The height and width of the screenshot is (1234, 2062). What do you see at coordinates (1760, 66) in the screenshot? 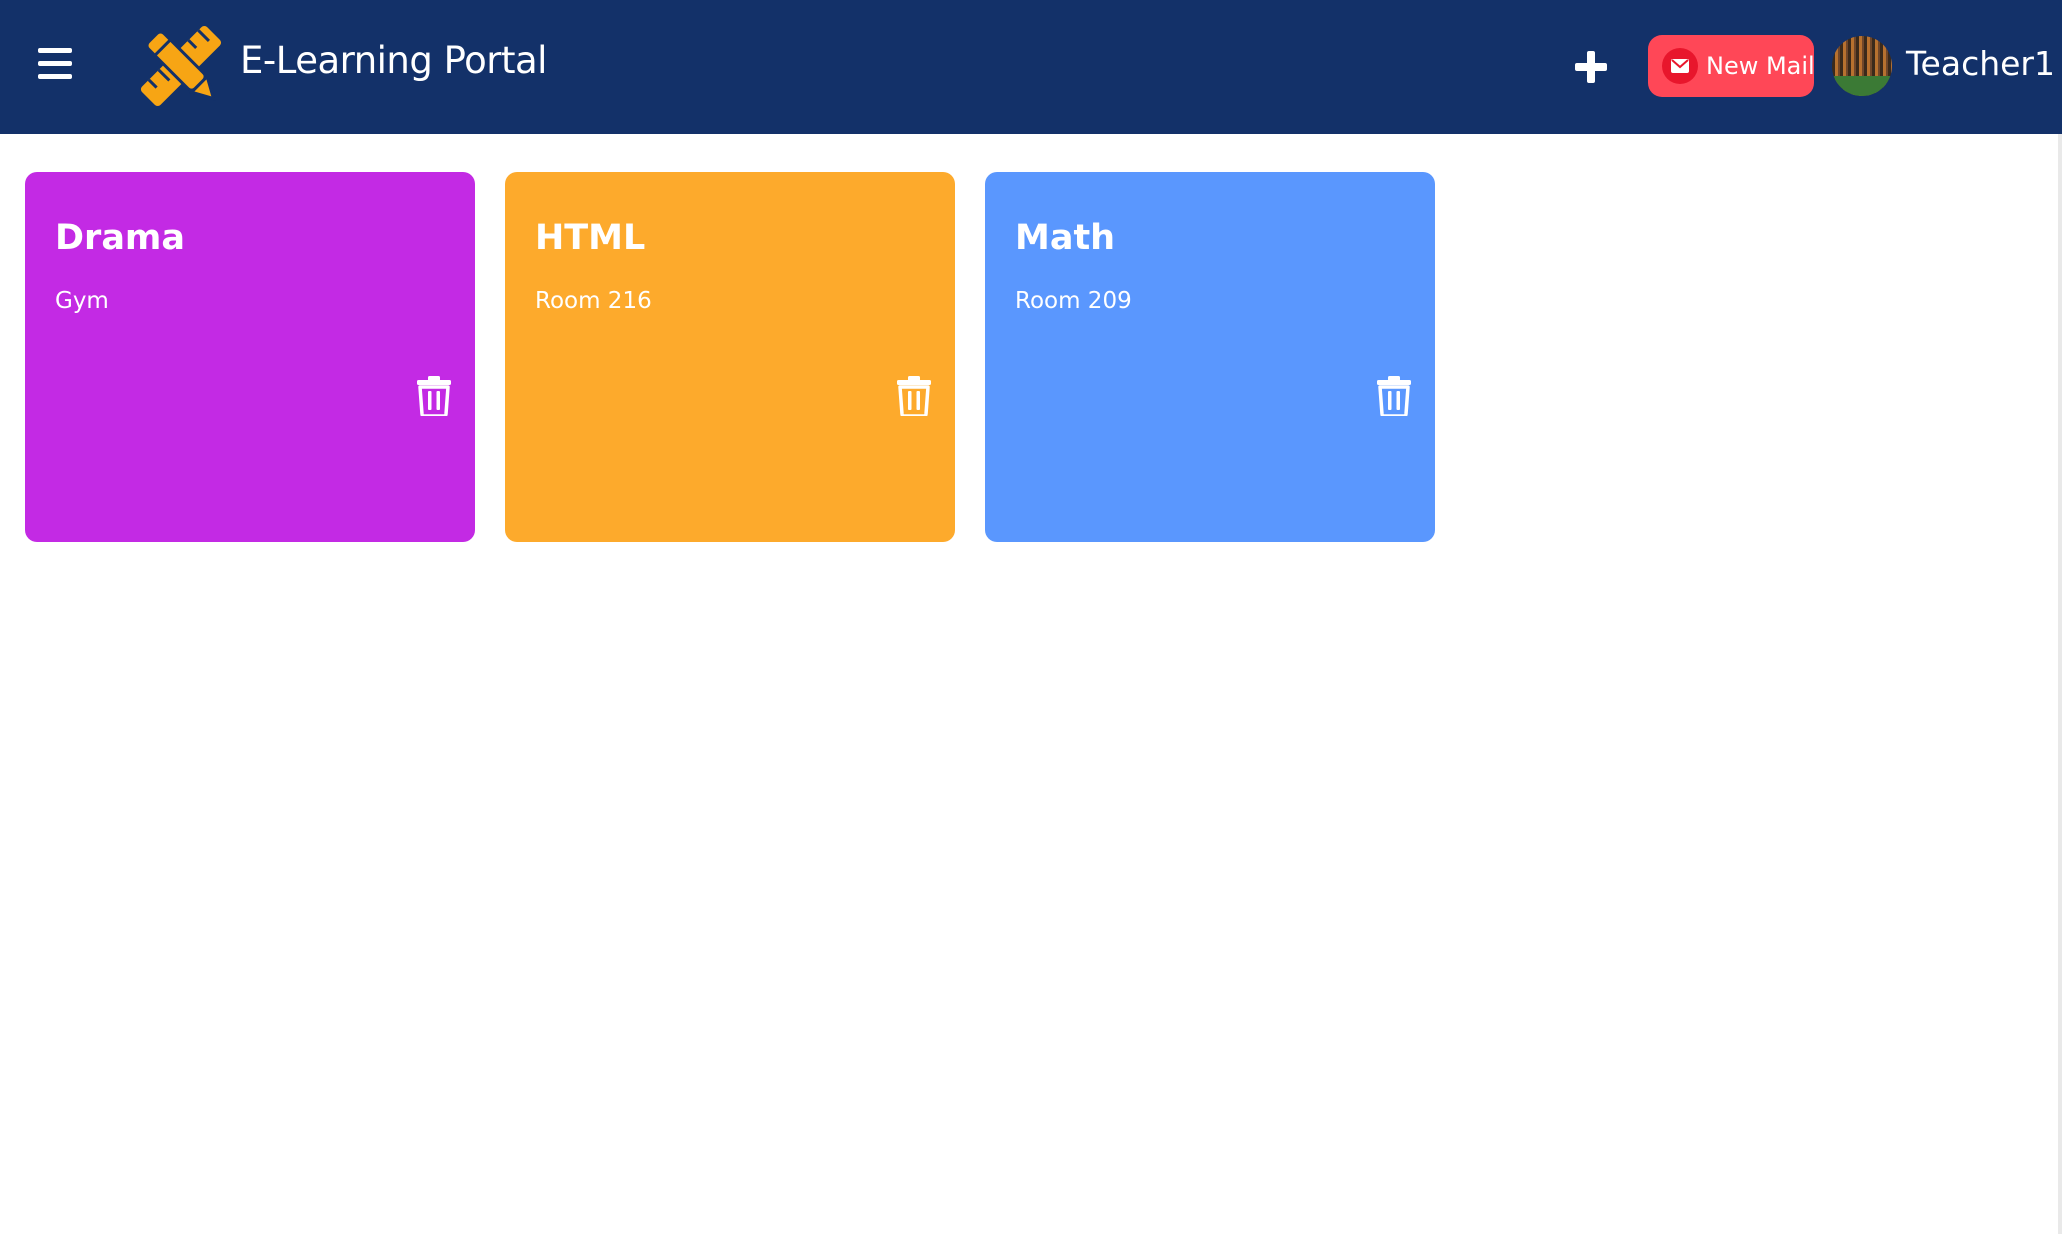
I see `new-mail-label: New Mail` at bounding box center [1760, 66].